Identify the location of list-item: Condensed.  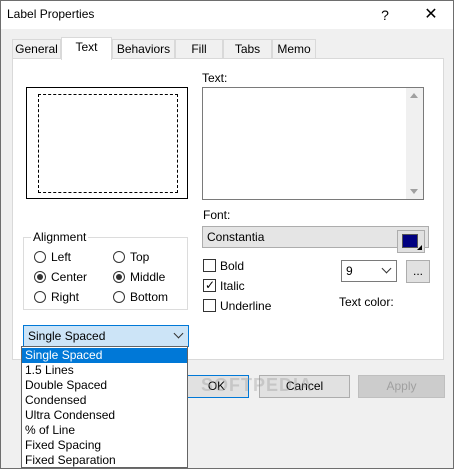
(104, 400).